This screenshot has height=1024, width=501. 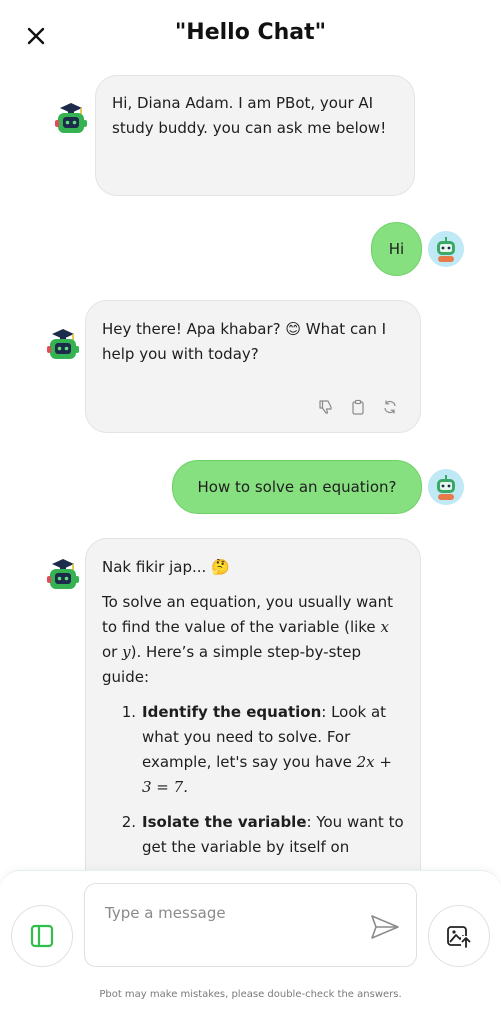 I want to click on sidebar-icon, so click(x=42, y=936).